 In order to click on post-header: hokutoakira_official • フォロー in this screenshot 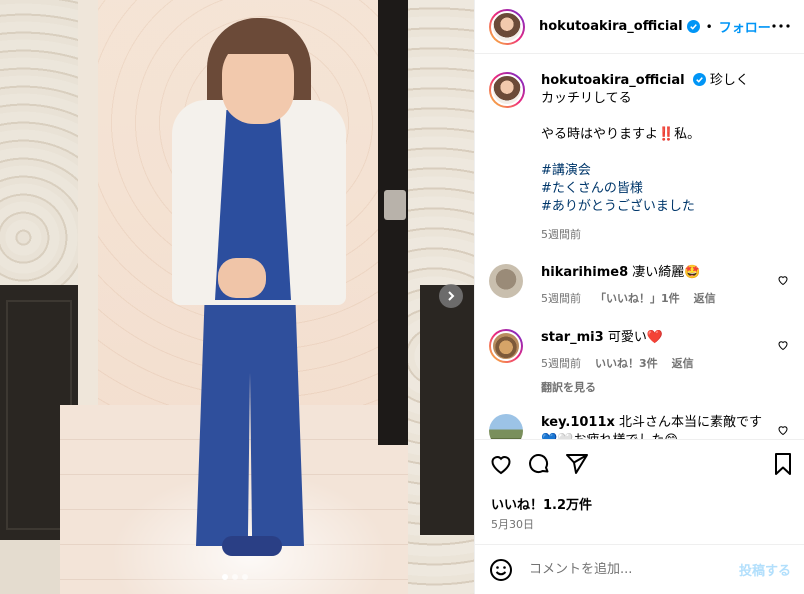, I will do `click(639, 27)`.